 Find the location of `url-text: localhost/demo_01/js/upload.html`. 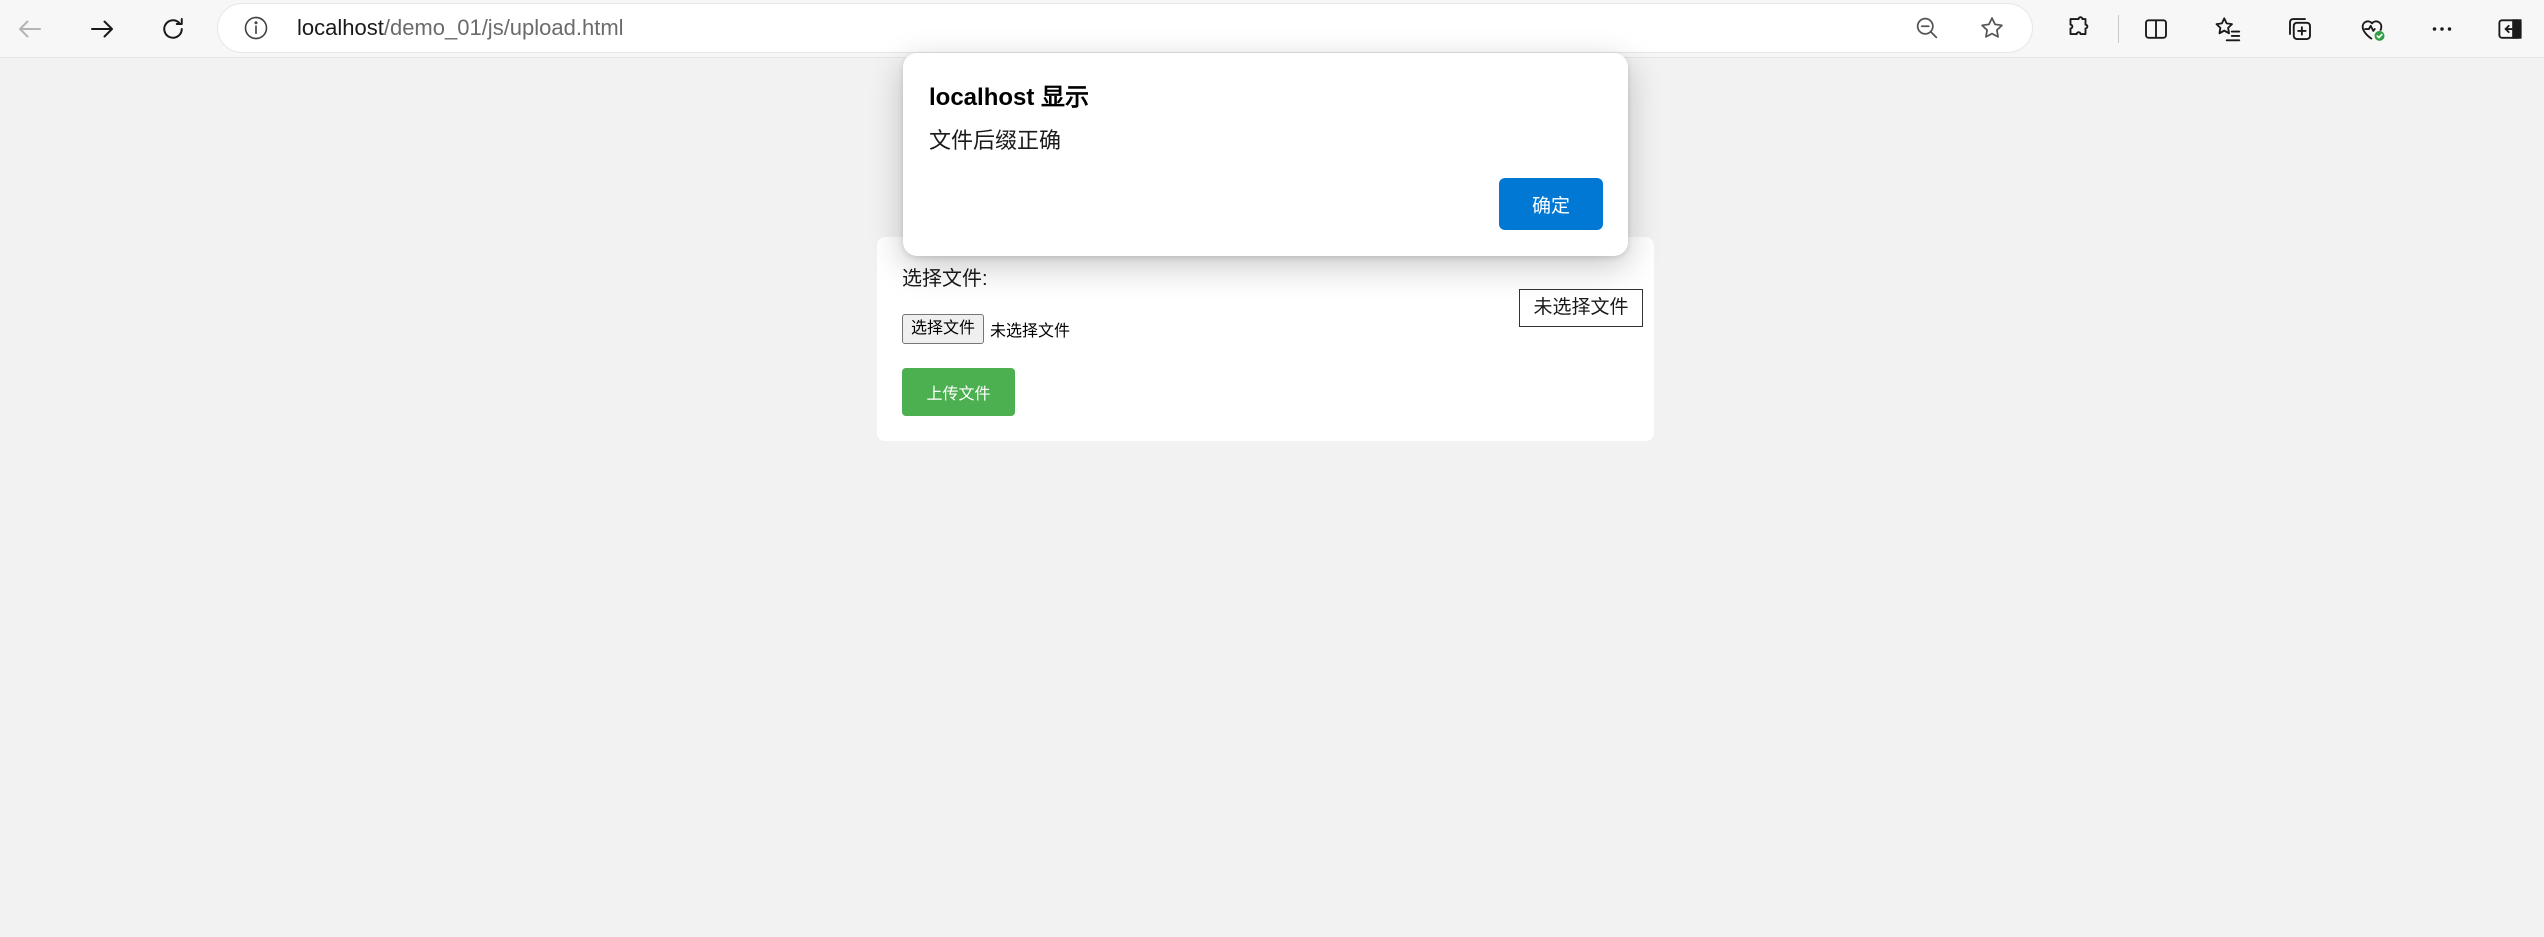

url-text: localhost/demo_01/js/upload.html is located at coordinates (460, 28).